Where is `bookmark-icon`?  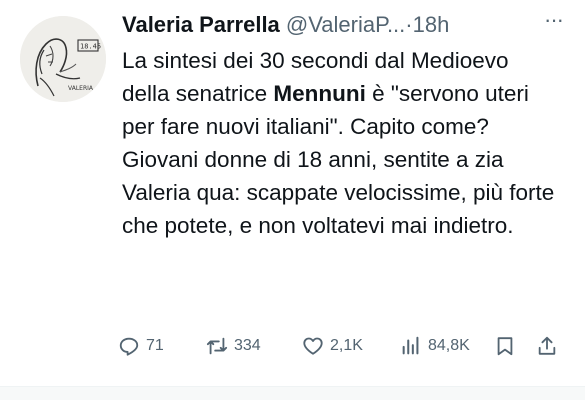 bookmark-icon is located at coordinates (505, 346).